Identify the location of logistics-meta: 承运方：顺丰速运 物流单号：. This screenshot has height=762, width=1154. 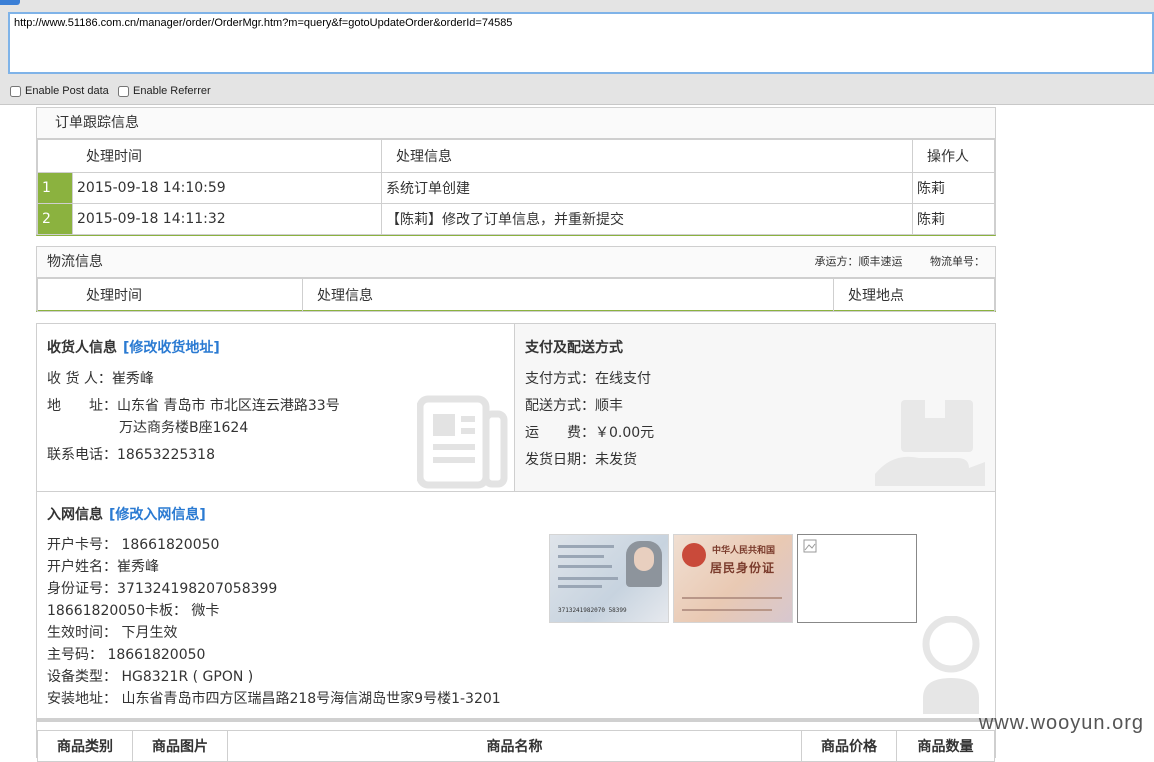
(888, 262).